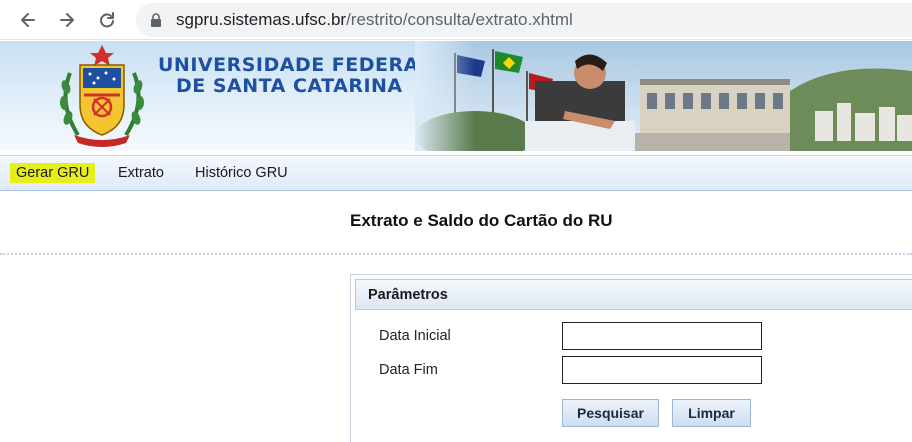  Describe the element at coordinates (711, 413) in the screenshot. I see `clear-button: Limpar` at that location.